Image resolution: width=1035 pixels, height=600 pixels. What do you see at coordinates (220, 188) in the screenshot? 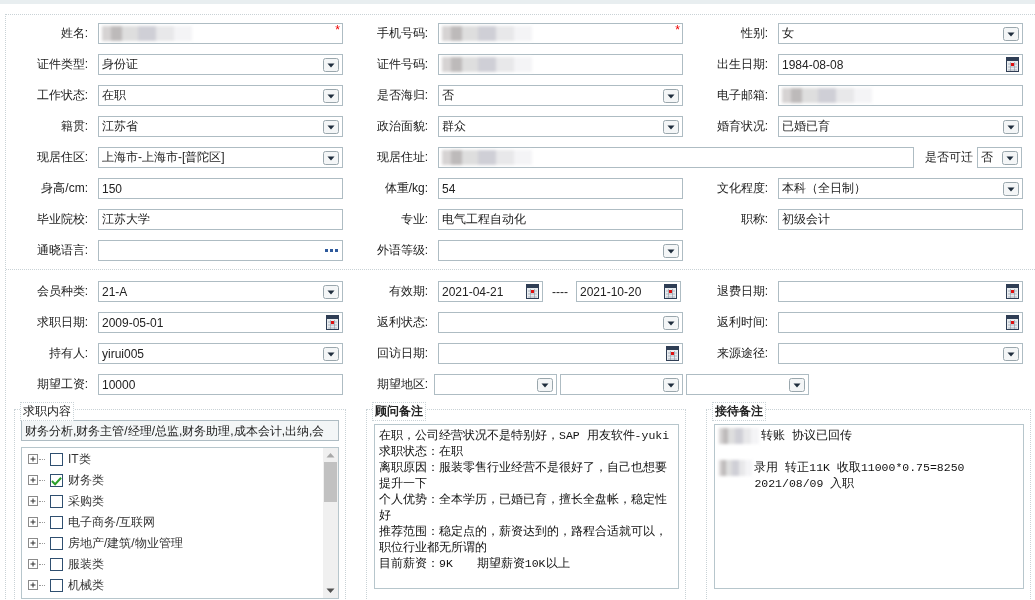
I see `text-field: 150` at bounding box center [220, 188].